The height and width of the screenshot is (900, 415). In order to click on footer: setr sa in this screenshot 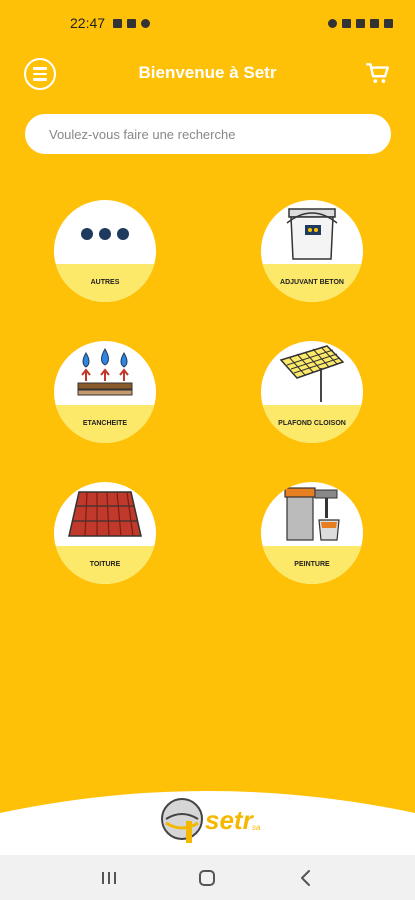, I will do `click(207, 819)`.